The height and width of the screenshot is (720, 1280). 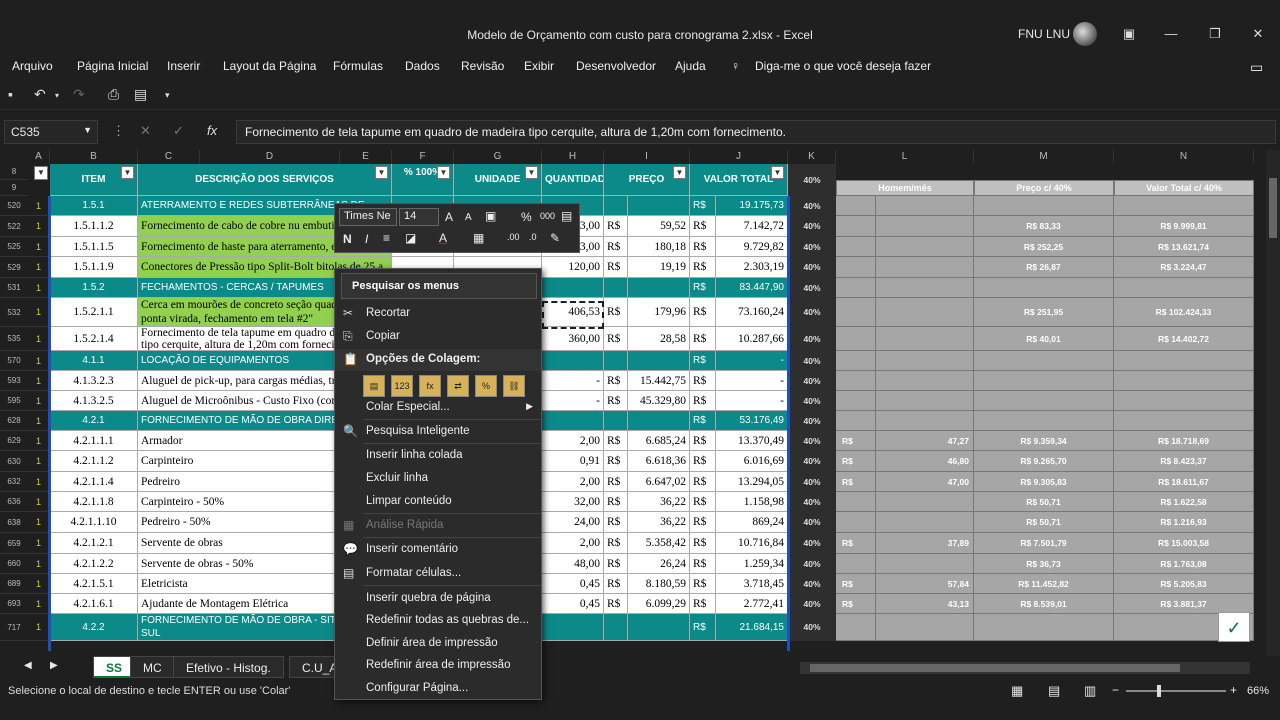 What do you see at coordinates (14, 361) in the screenshot?
I see `row-header: 570` at bounding box center [14, 361].